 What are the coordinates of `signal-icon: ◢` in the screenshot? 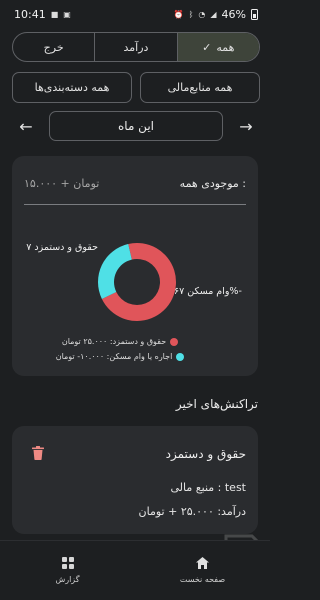 It's located at (213, 14).